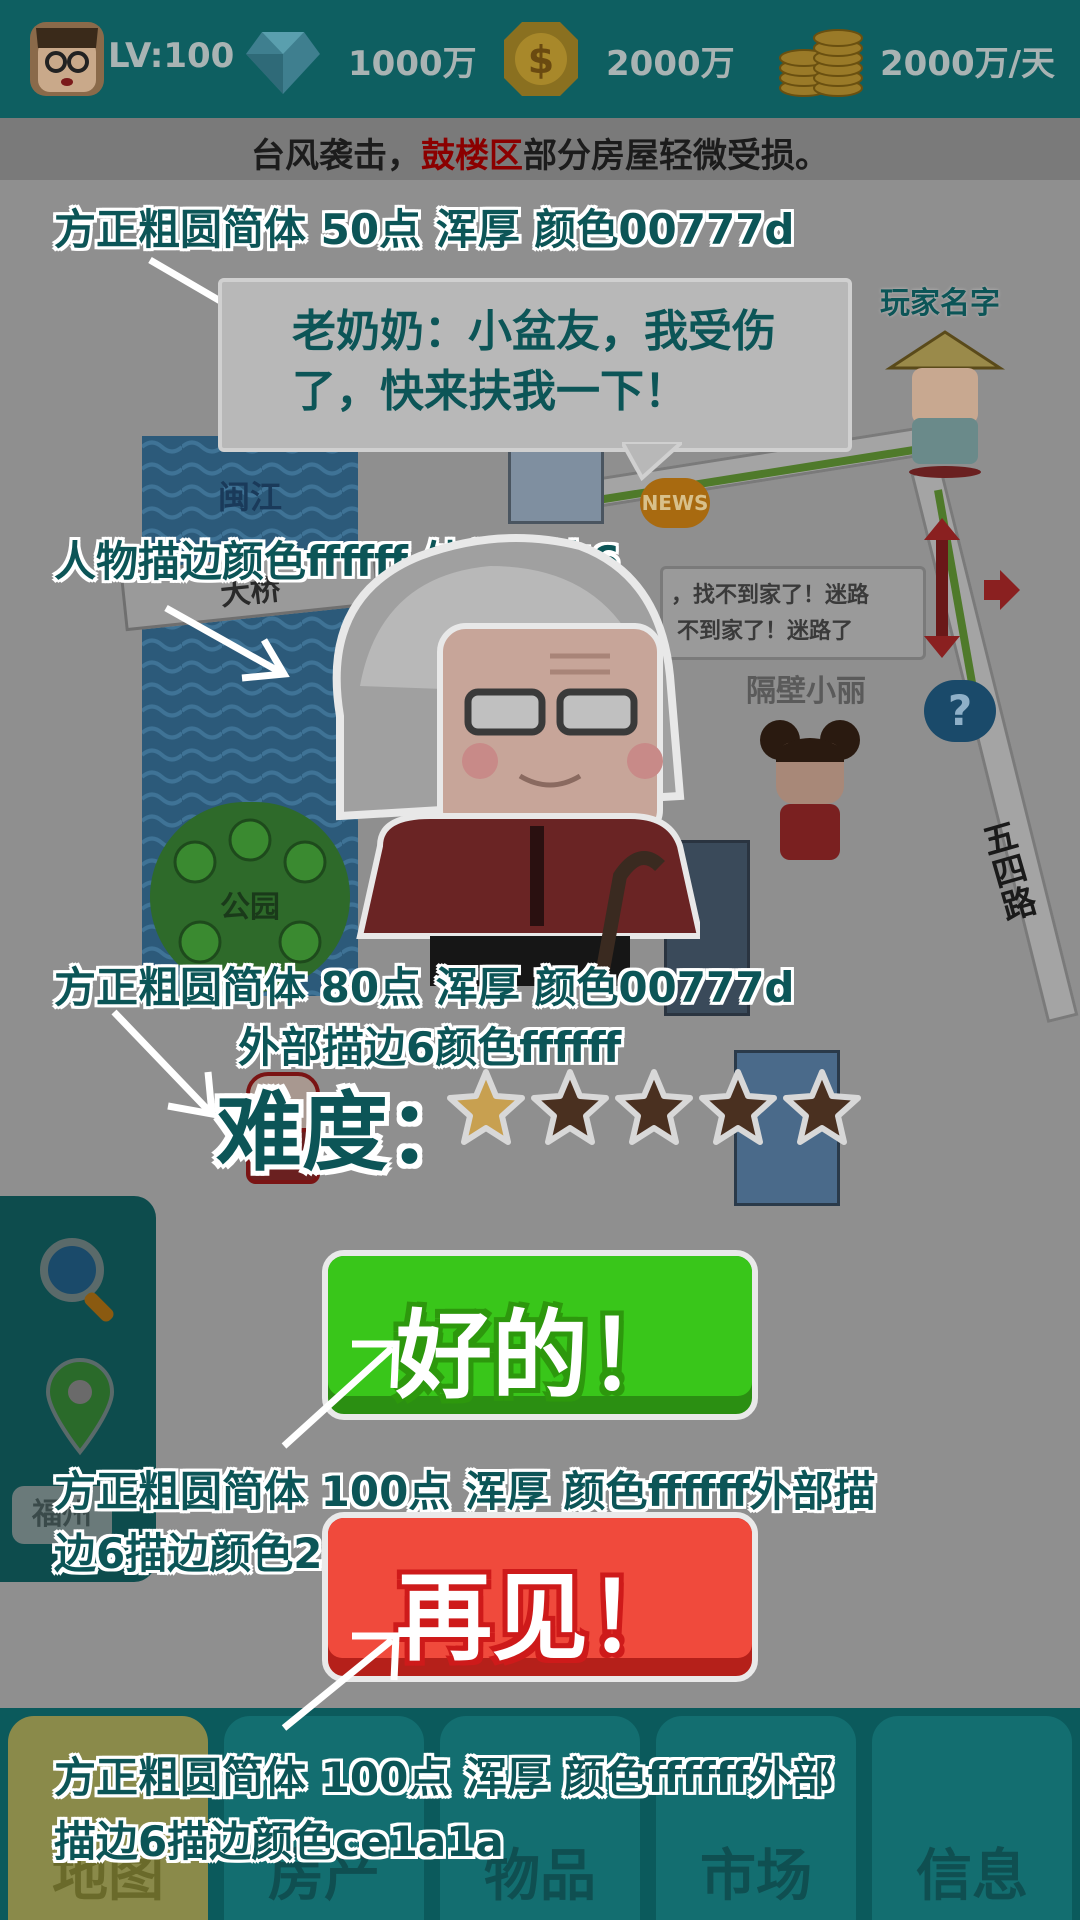 The height and width of the screenshot is (1920, 1080). What do you see at coordinates (770, 595) in the screenshot?
I see `lost-text-line-1: ，找不到家了！迷路` at bounding box center [770, 595].